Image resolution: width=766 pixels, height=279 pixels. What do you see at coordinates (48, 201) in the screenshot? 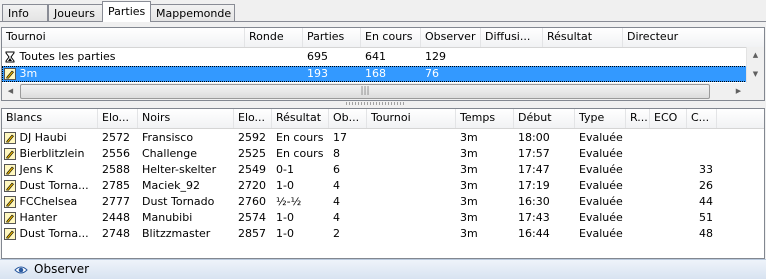
I see `white-player-name: FCChelsea` at bounding box center [48, 201].